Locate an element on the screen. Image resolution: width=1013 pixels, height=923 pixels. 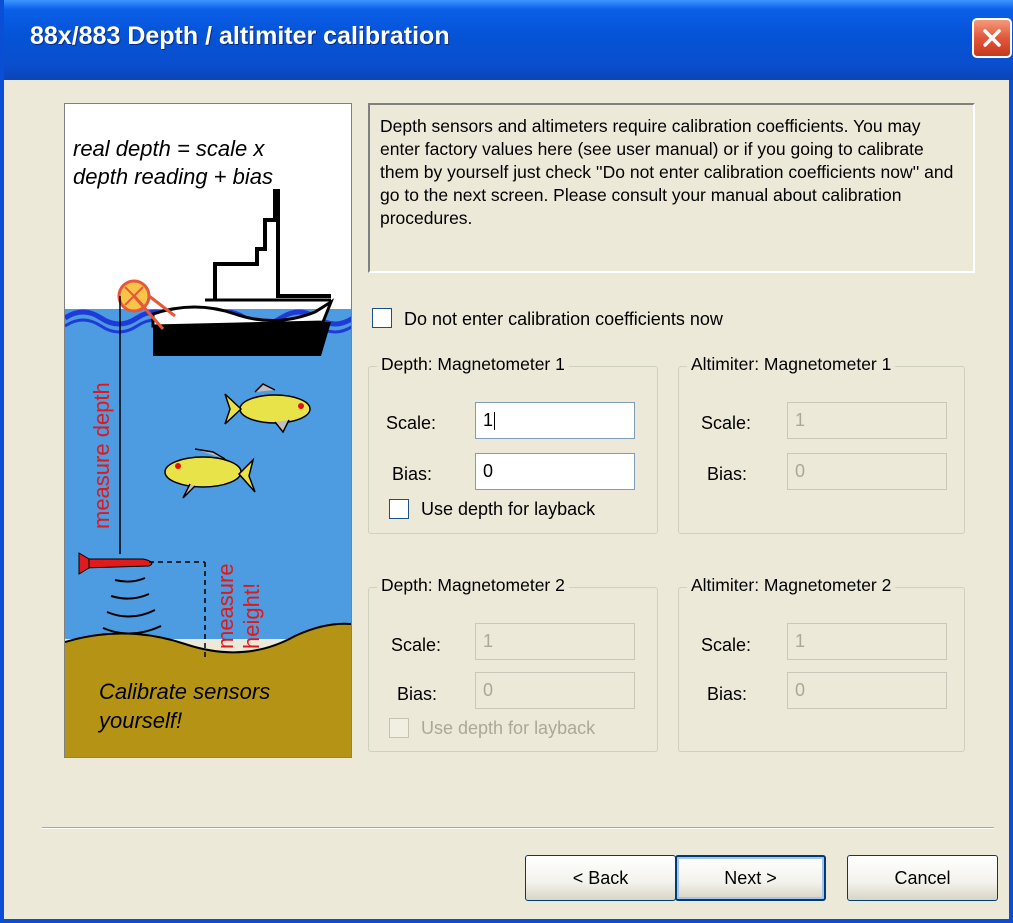
close-button is located at coordinates (992, 38).